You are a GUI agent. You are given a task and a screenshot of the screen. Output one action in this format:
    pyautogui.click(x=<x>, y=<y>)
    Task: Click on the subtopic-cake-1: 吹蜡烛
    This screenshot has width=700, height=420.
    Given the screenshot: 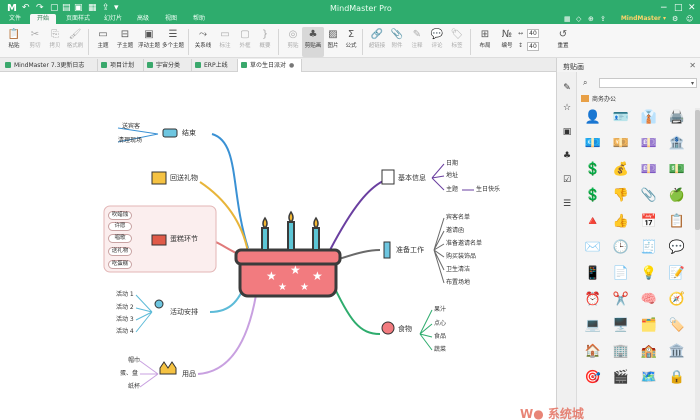 What is the action you would take?
    pyautogui.click(x=120, y=215)
    